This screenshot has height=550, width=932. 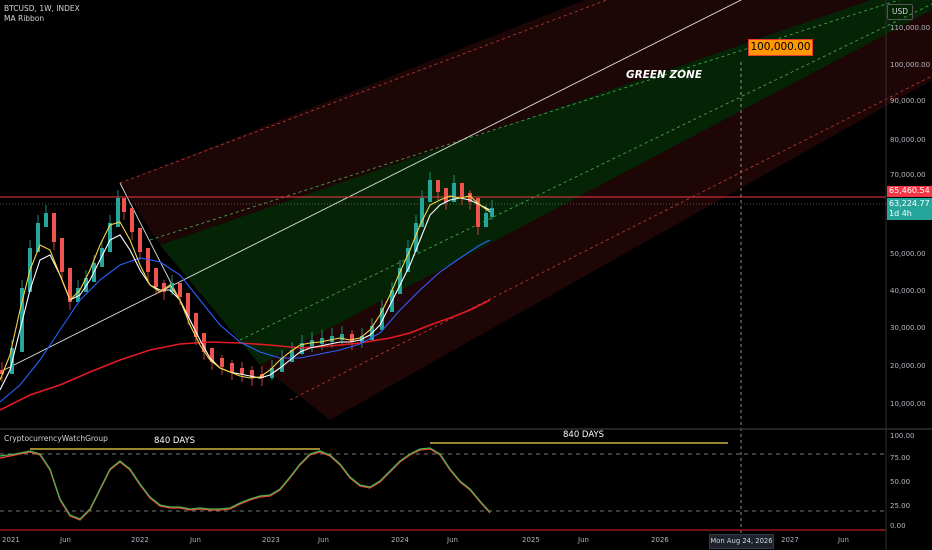 What do you see at coordinates (780, 47) in the screenshot?
I see `target-price-callout: 100,000.00` at bounding box center [780, 47].